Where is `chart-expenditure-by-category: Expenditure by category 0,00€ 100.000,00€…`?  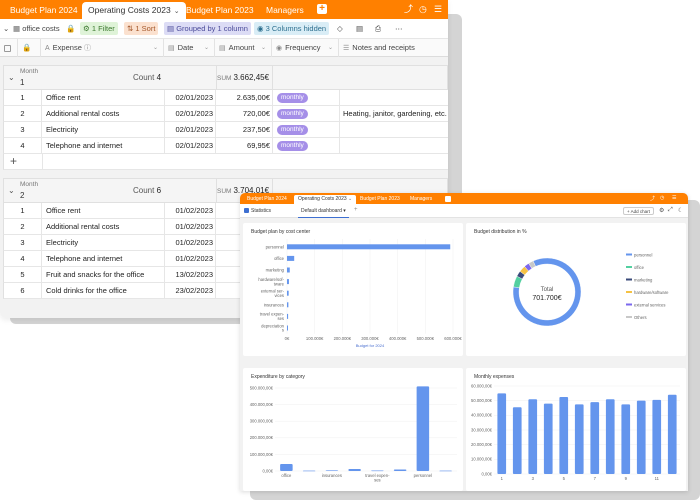
chart-expenditure-by-category: Expenditure by category 0,00€ 100.000,00€… is located at coordinates (353, 429).